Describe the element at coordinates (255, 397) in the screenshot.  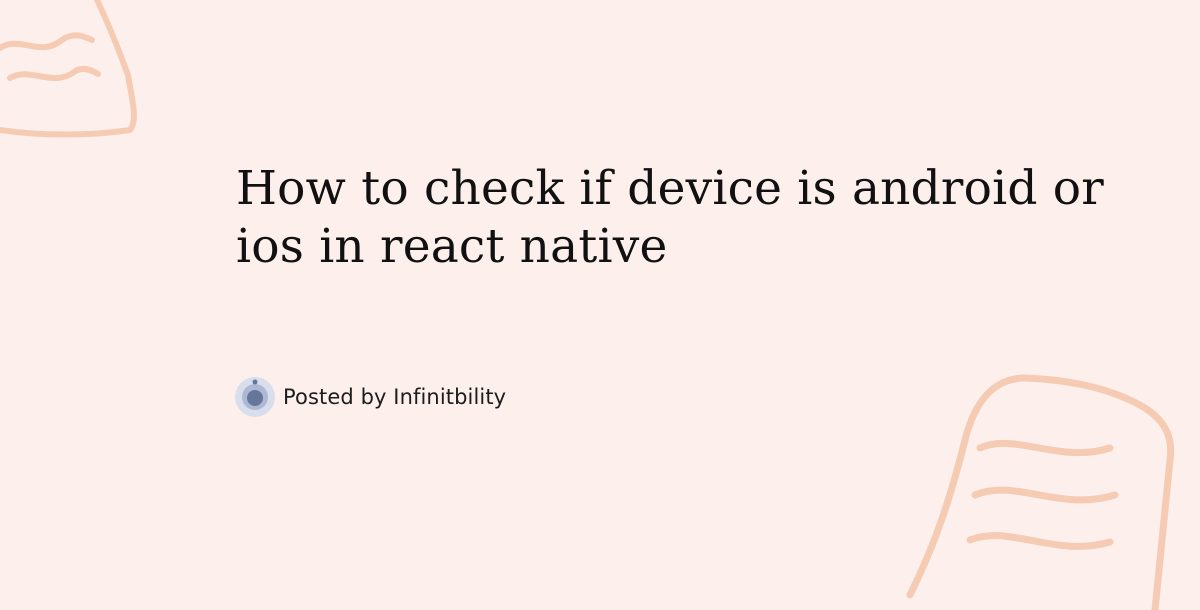
I see `author-avatar-icon` at that location.